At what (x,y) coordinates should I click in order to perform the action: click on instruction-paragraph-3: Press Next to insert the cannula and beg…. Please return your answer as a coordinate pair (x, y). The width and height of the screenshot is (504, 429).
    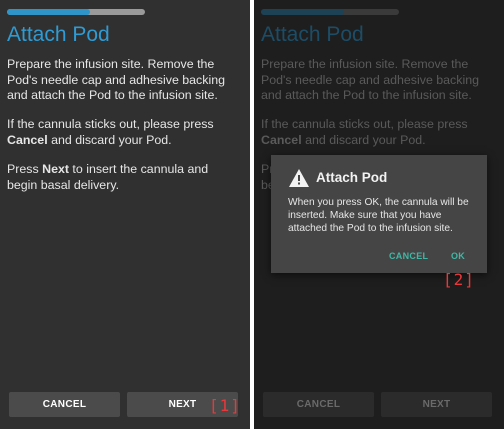
    Looking at the image, I should click on (123, 177).